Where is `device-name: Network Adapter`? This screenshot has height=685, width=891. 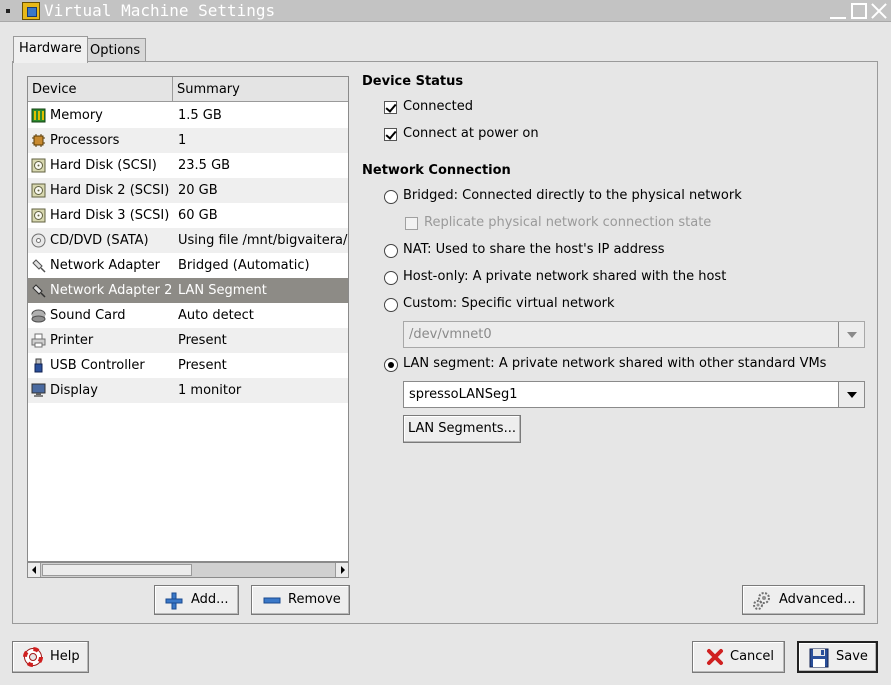
device-name: Network Adapter is located at coordinates (105, 265).